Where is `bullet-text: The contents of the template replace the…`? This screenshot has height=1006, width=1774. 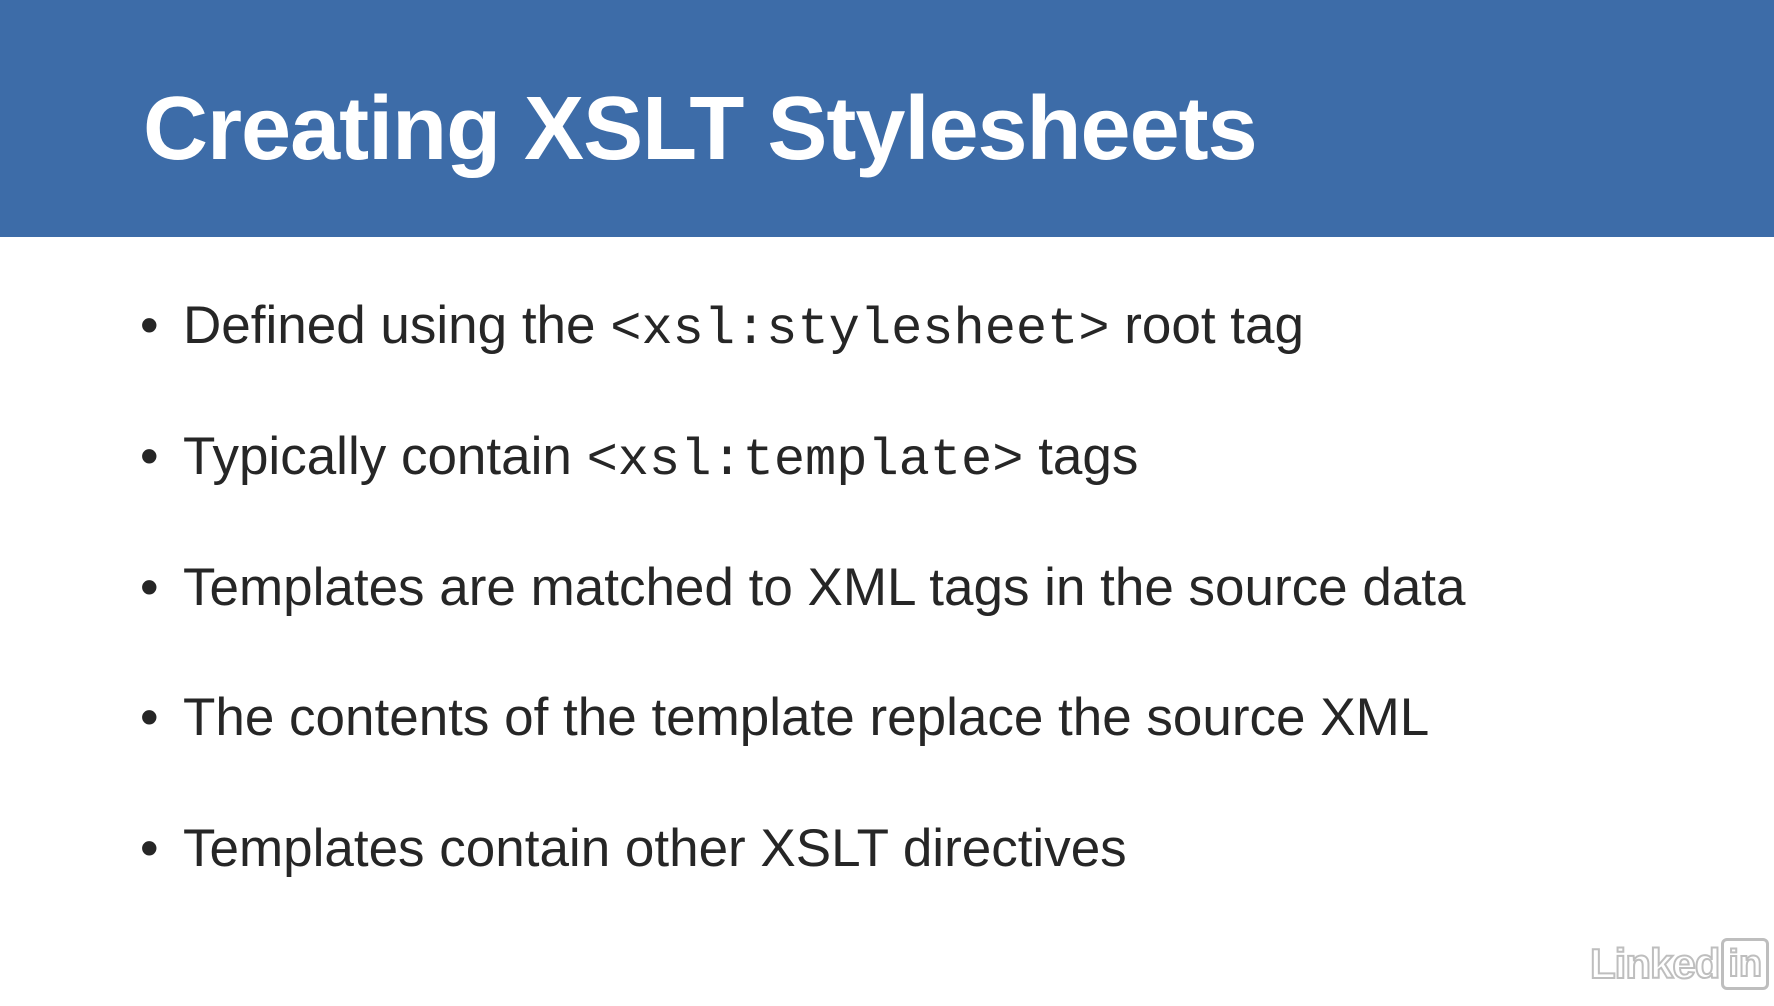 bullet-text: The contents of the template replace the… is located at coordinates (806, 717).